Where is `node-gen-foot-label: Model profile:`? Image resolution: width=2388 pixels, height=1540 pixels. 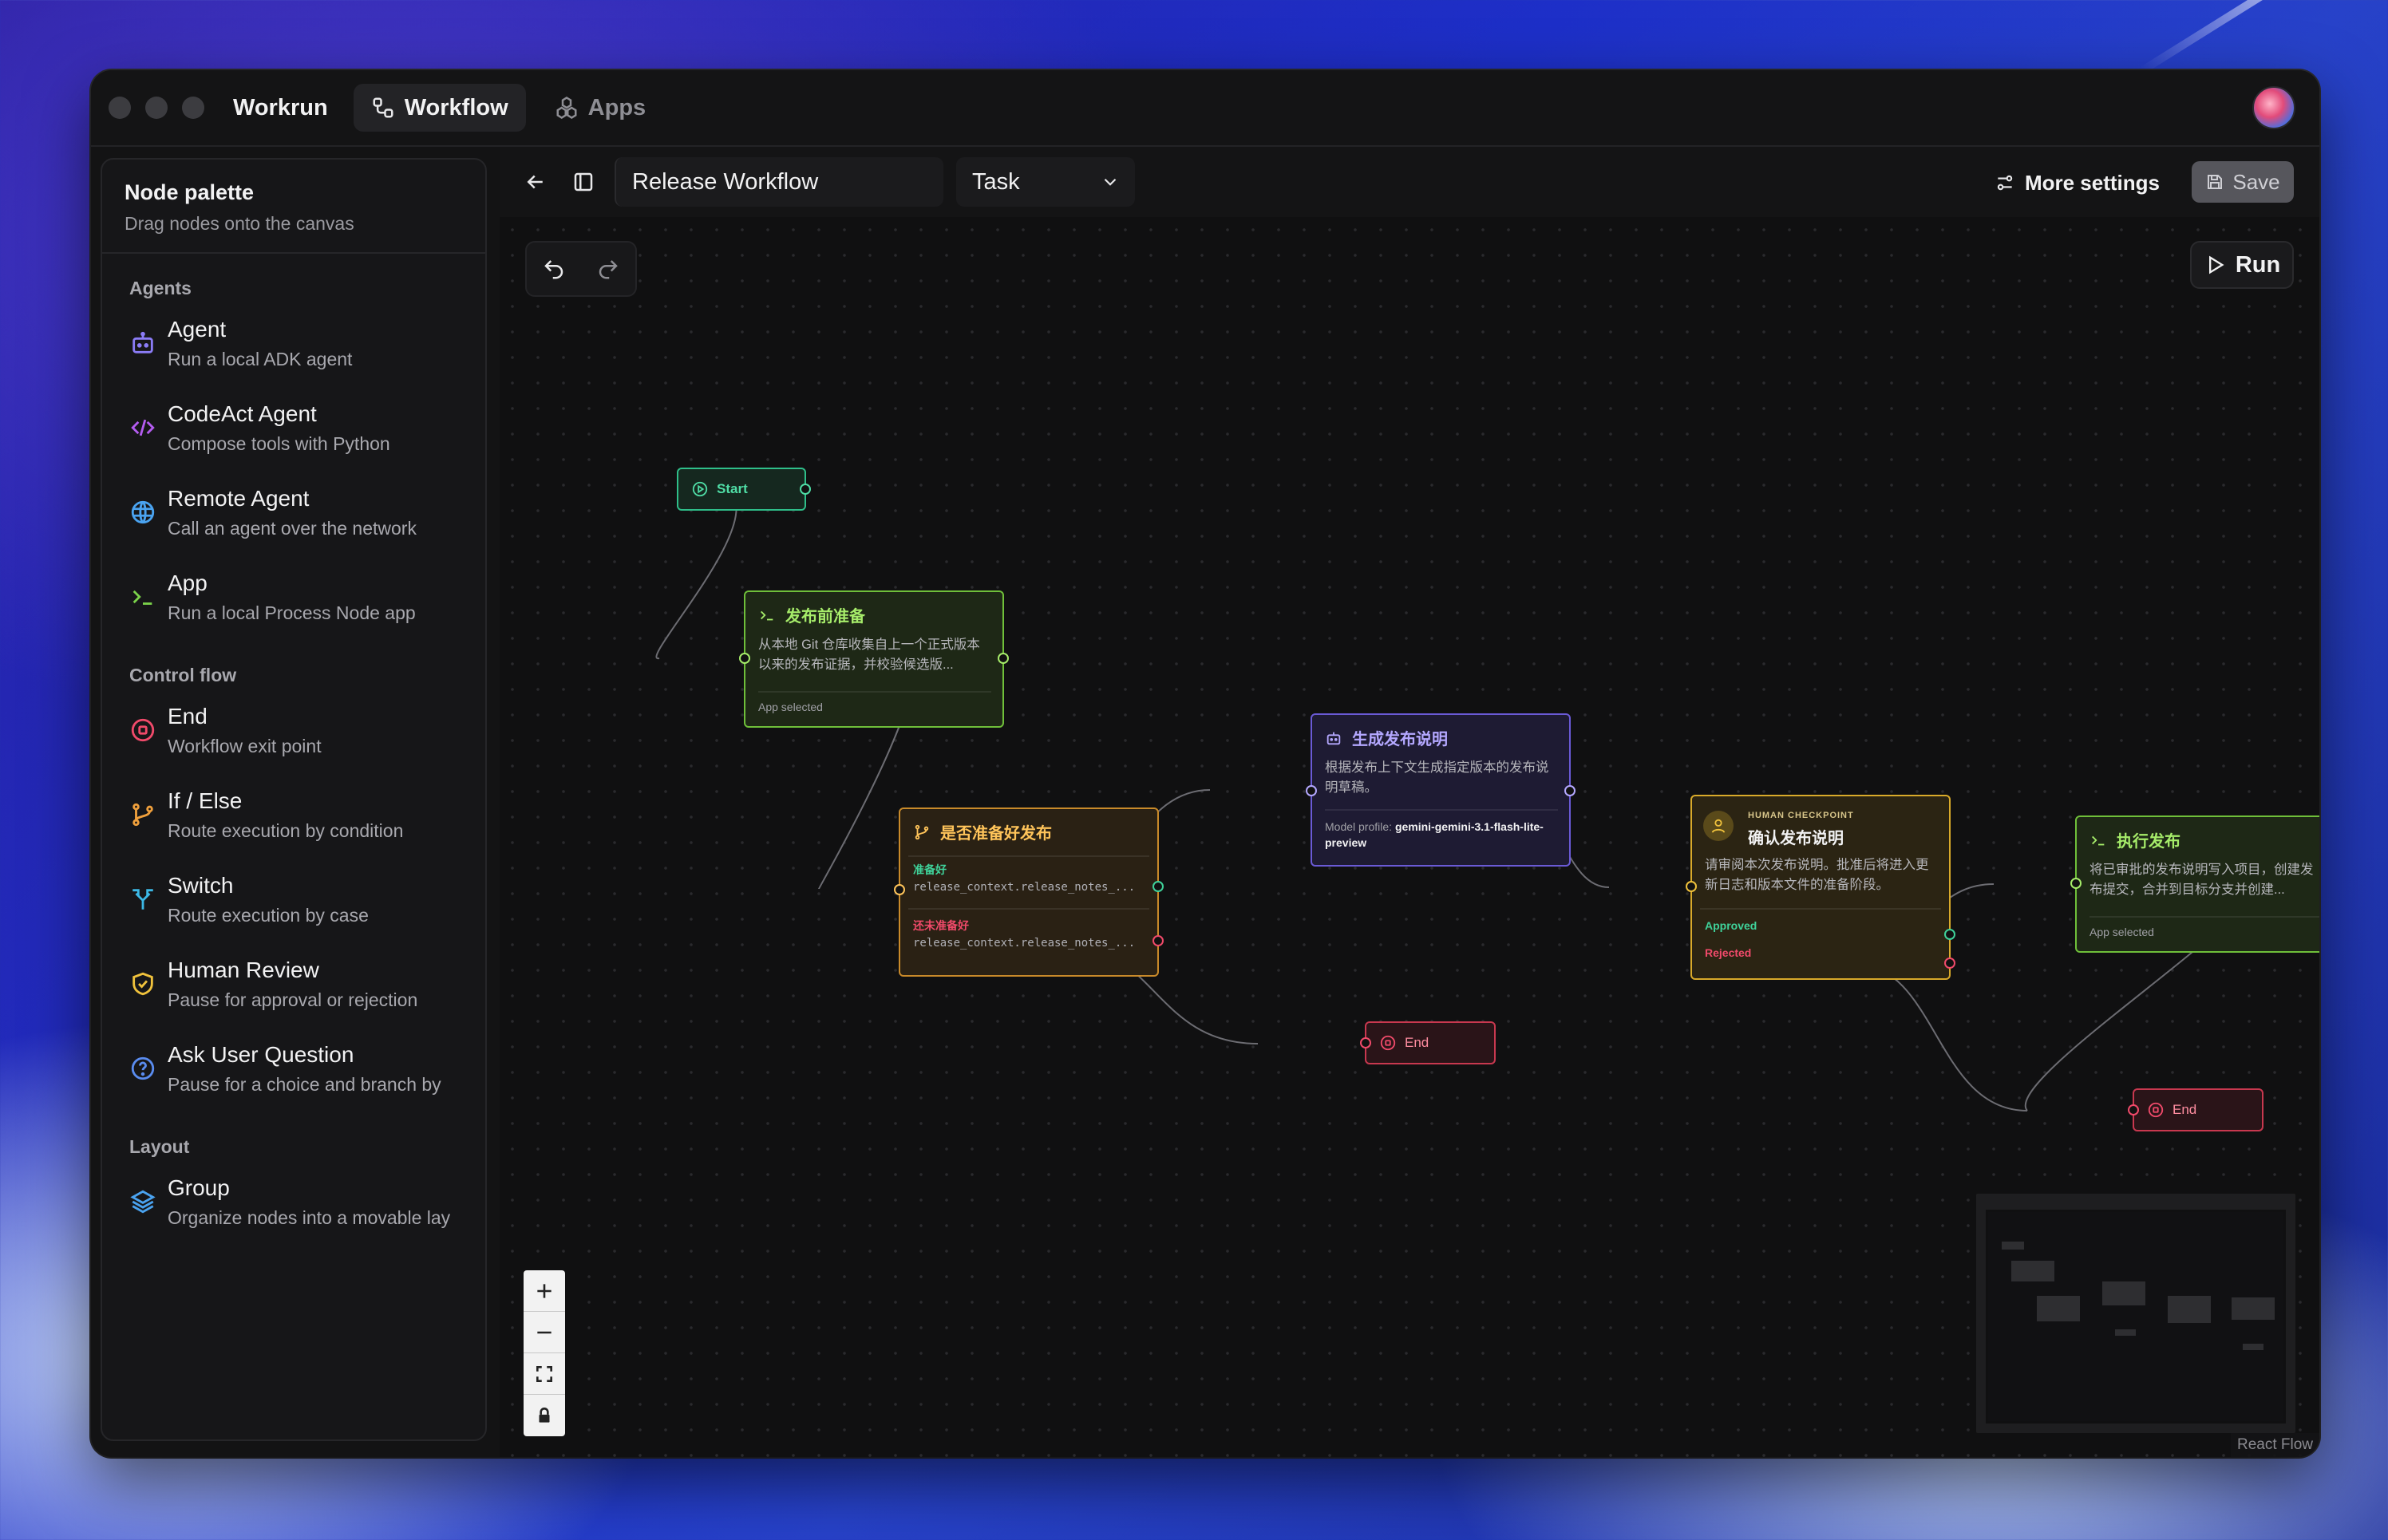
node-gen-foot-label: Model profile: is located at coordinates (1359, 826).